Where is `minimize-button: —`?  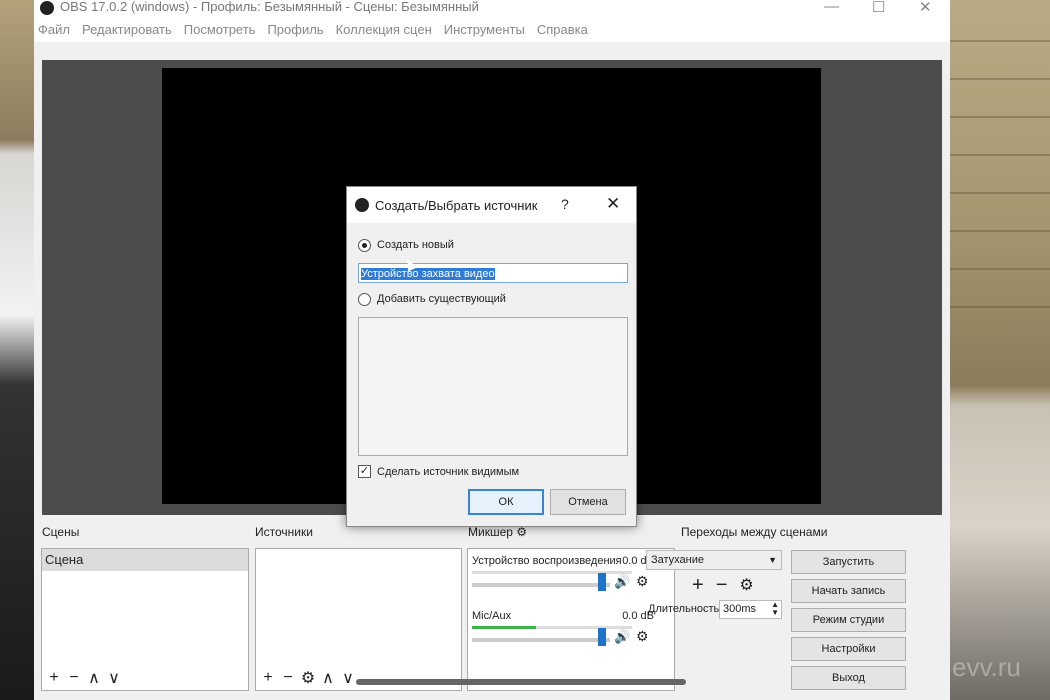
minimize-button: — is located at coordinates (831, 7).